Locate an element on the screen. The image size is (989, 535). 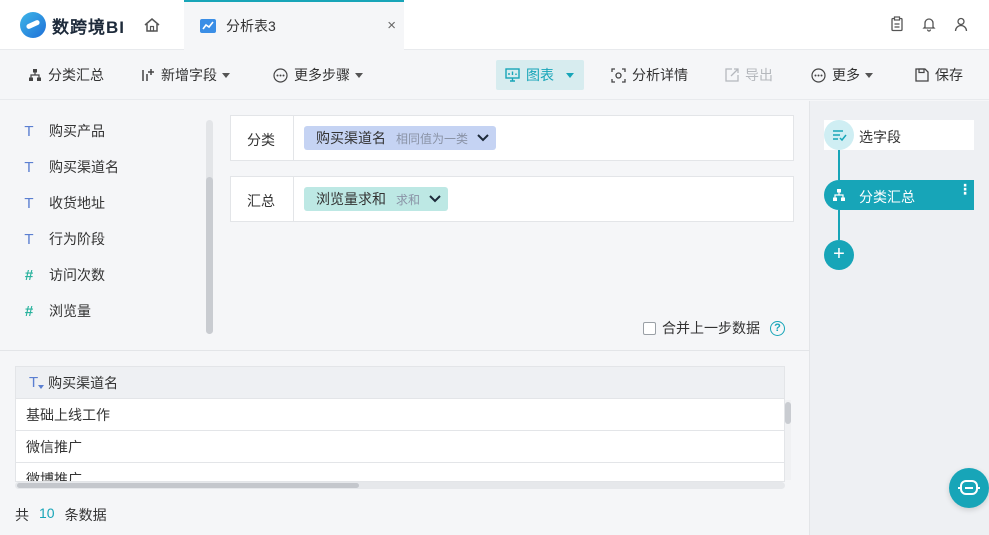
field-name: 购买渠道名 is located at coordinates (84, 167).